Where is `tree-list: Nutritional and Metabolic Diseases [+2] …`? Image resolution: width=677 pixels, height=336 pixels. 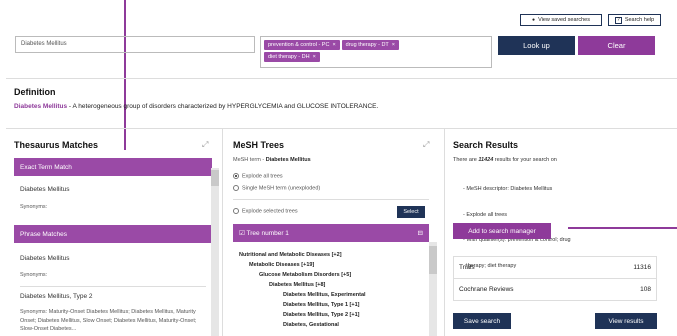 tree-list: Nutritional and Metabolic Diseases [+2] … is located at coordinates (302, 290).